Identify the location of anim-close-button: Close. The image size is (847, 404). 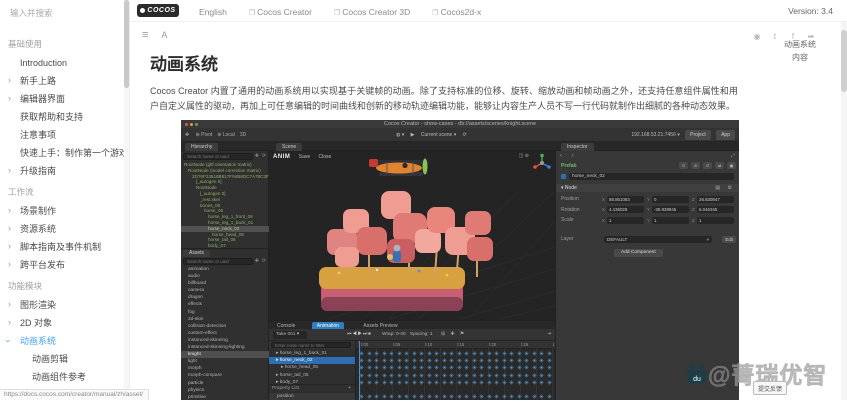
(325, 157).